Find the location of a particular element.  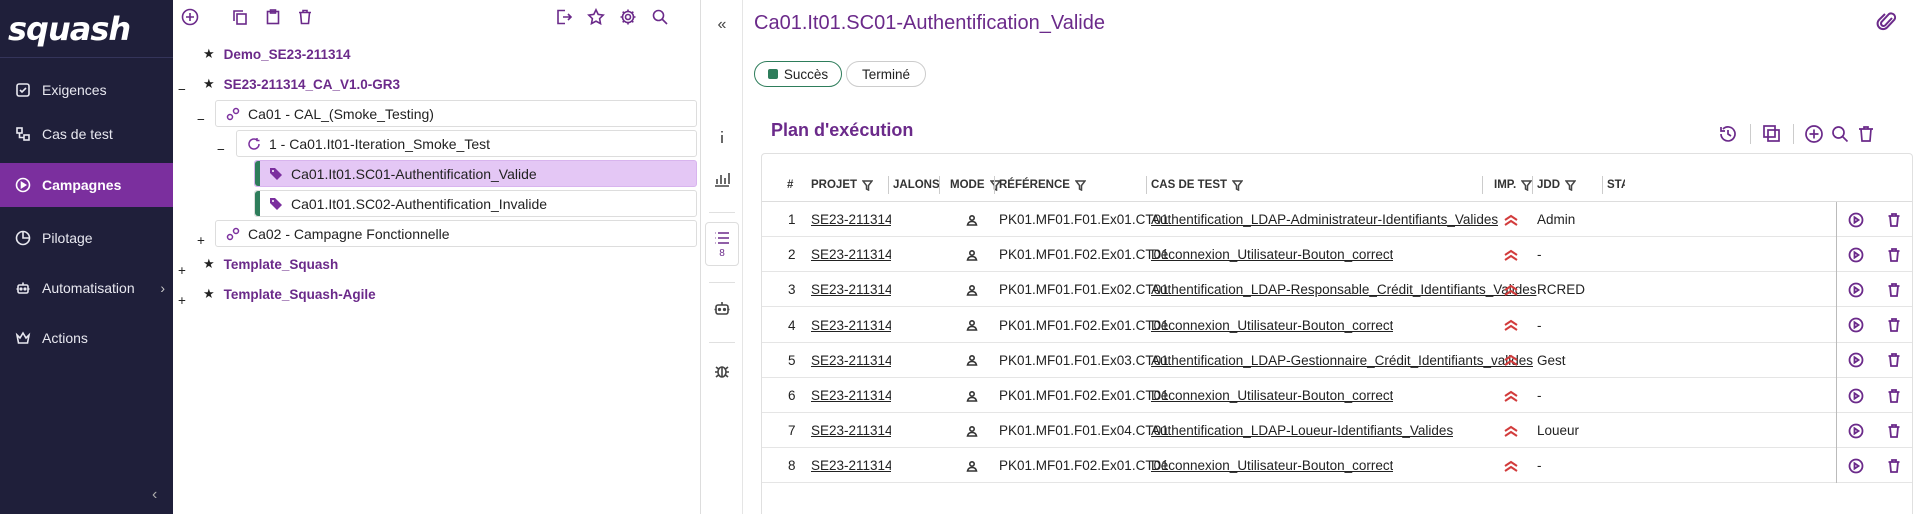

column-header-jdd: JDD is located at coordinates (1557, 185).